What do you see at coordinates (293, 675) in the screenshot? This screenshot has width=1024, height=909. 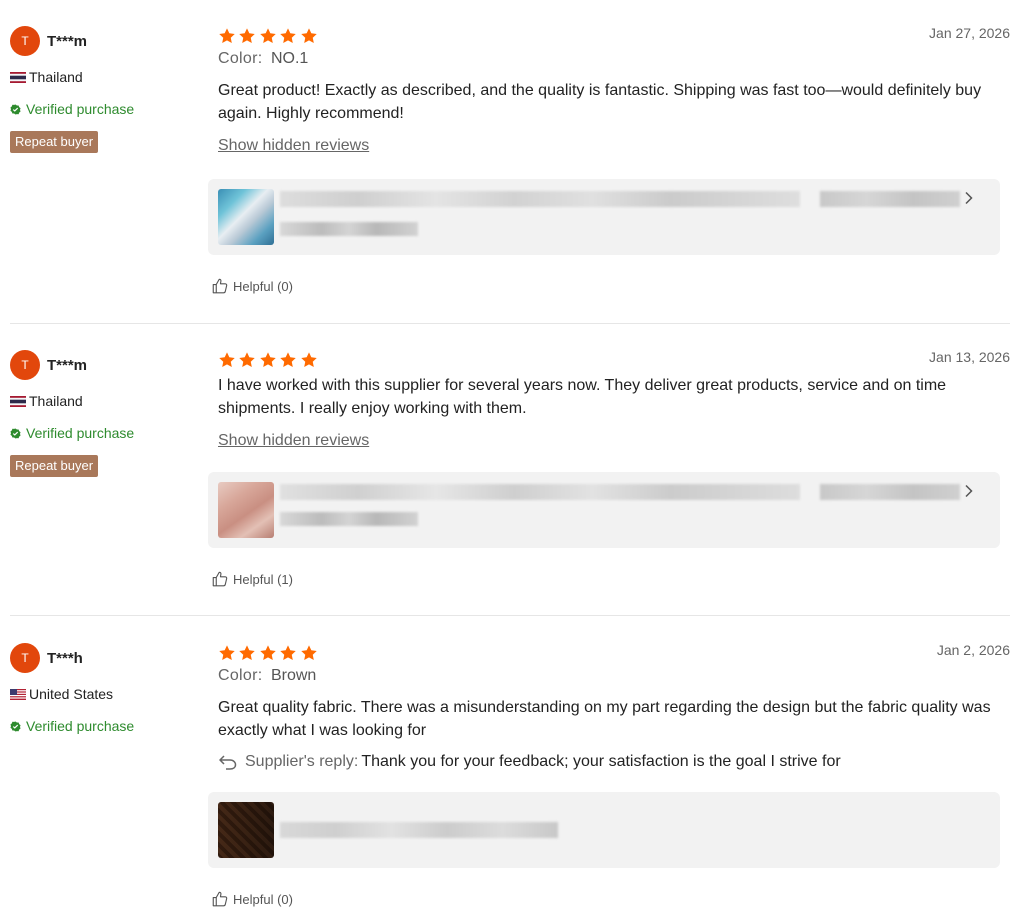 I see `color-value: Brown` at bounding box center [293, 675].